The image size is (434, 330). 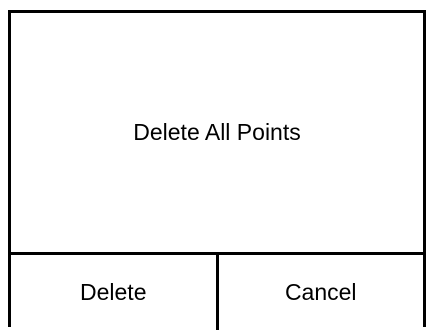 I want to click on delete-button: Delete, so click(x=115, y=292).